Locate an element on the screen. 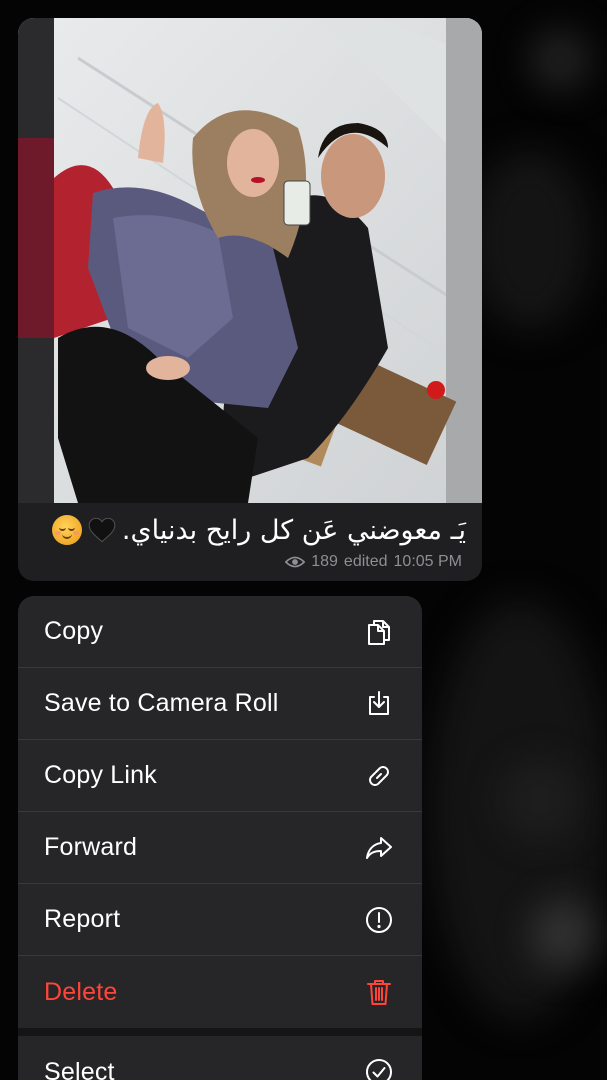 The width and height of the screenshot is (607, 1080). menu-item-copy: Copy is located at coordinates (220, 632).